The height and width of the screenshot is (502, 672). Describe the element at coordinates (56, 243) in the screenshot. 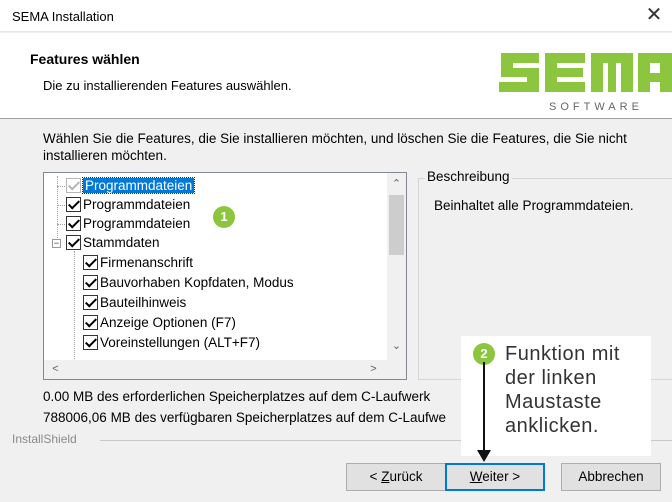

I see `collapse-icon: −` at that location.